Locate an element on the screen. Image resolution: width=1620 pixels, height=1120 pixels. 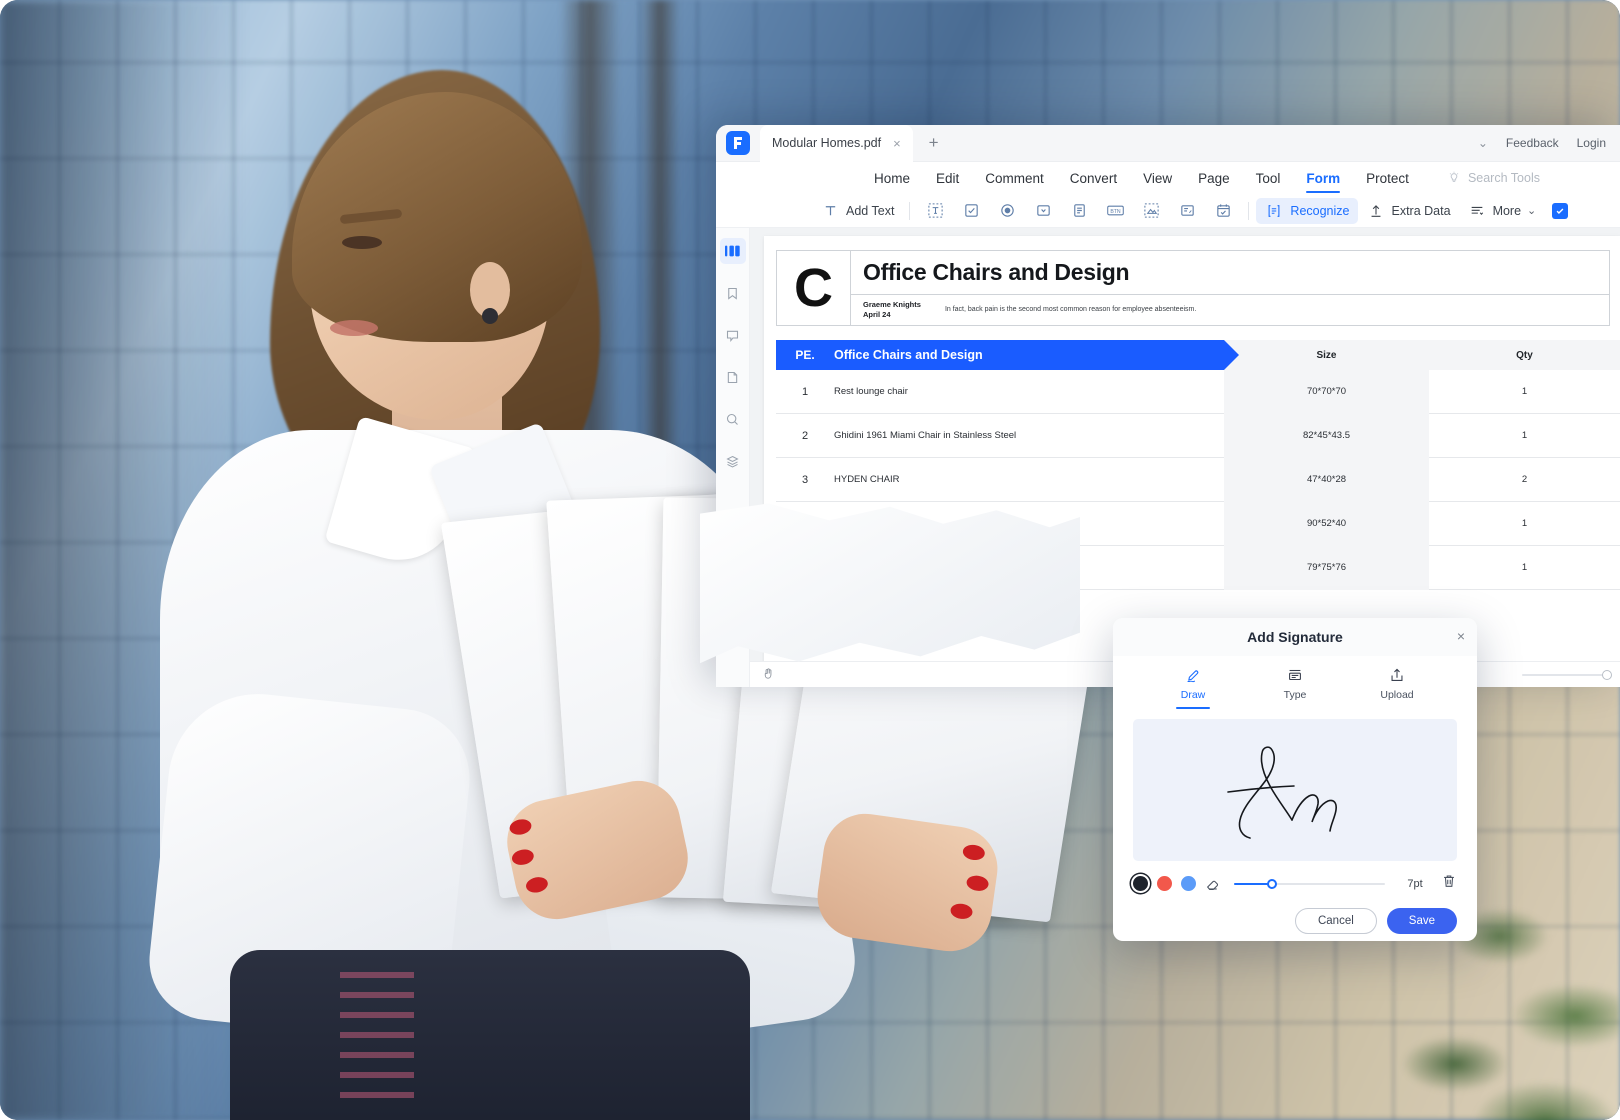
push-button-field-tool: BTN is located at coordinates (1115, 211).